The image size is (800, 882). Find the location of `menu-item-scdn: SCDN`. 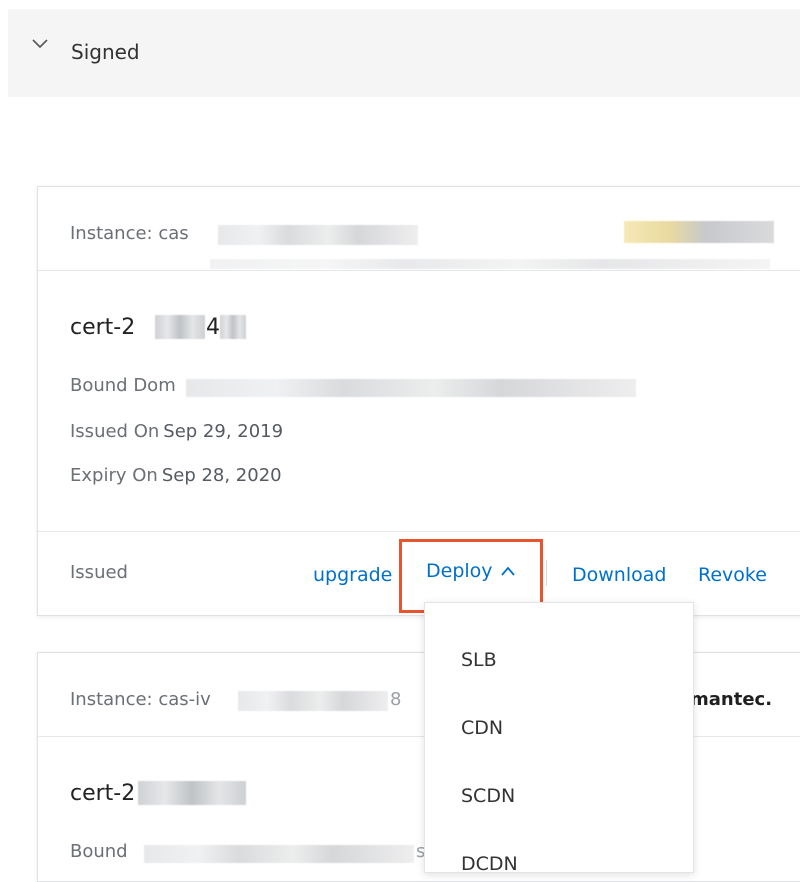

menu-item-scdn: SCDN is located at coordinates (488, 796).